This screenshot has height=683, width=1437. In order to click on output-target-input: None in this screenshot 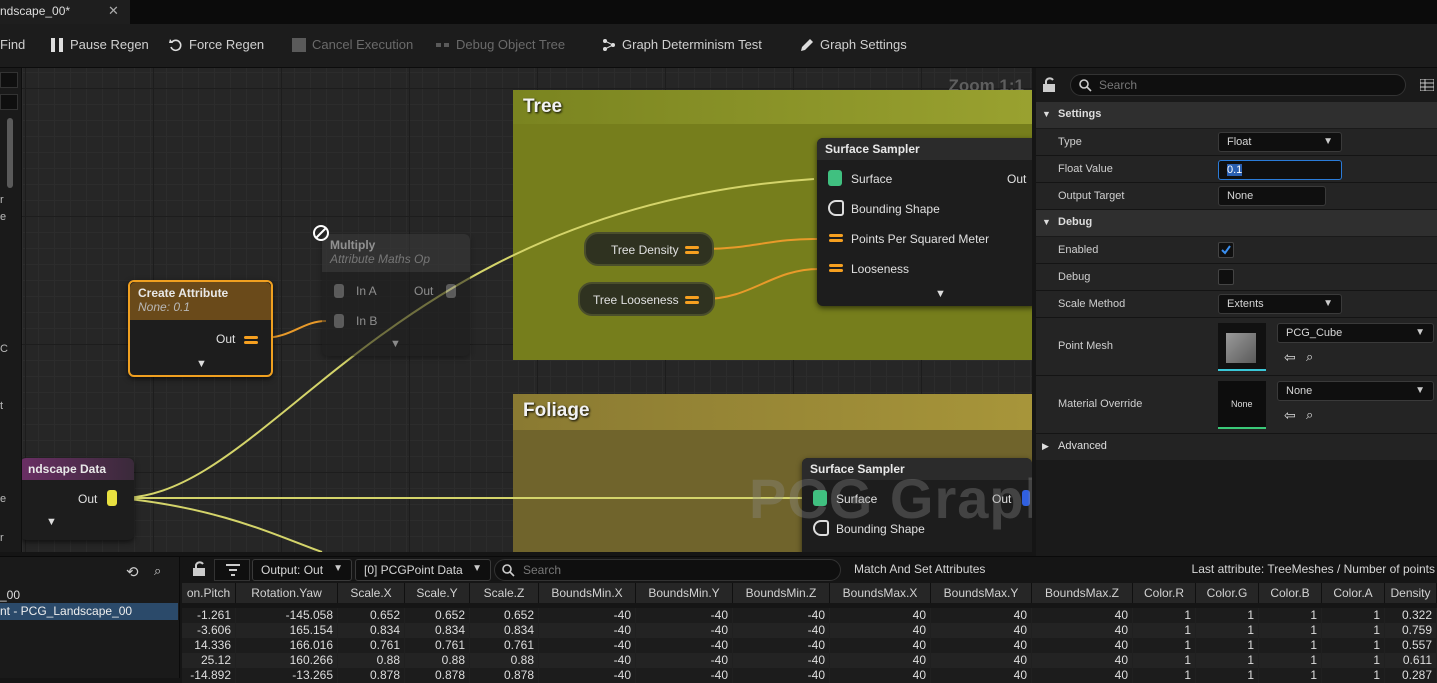, I will do `click(1272, 196)`.